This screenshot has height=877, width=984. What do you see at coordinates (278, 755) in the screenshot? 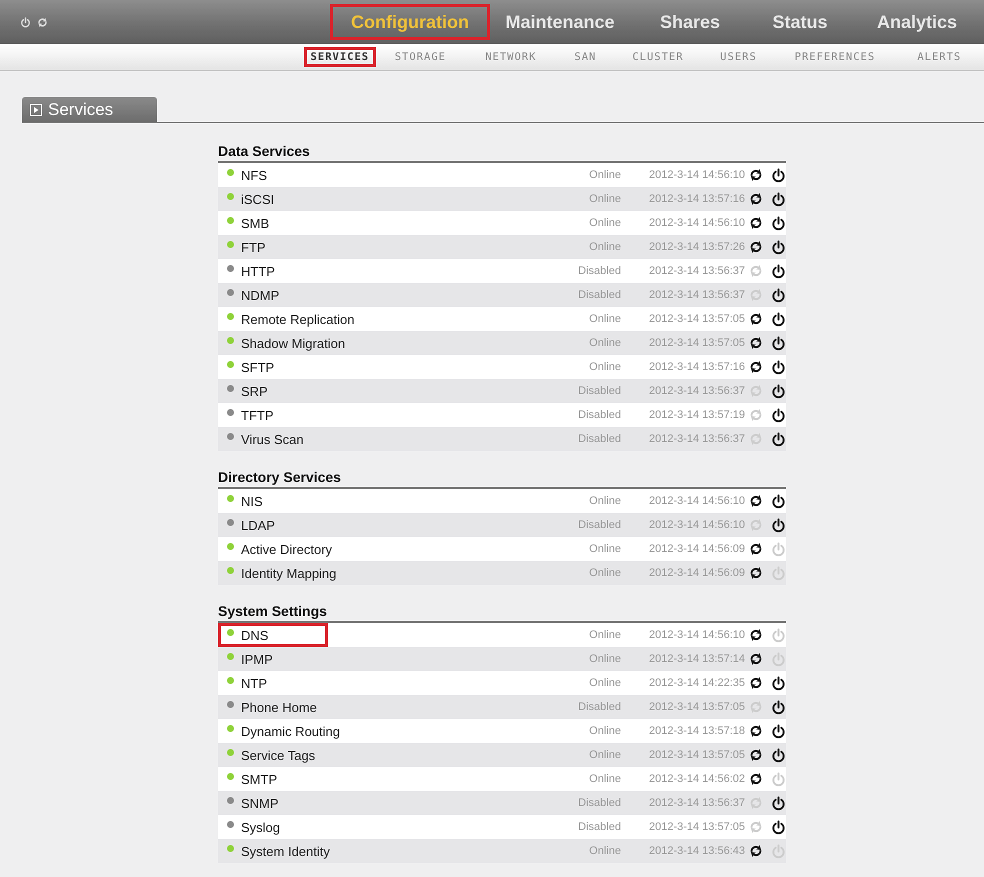
I see `service-name: Service Tags` at bounding box center [278, 755].